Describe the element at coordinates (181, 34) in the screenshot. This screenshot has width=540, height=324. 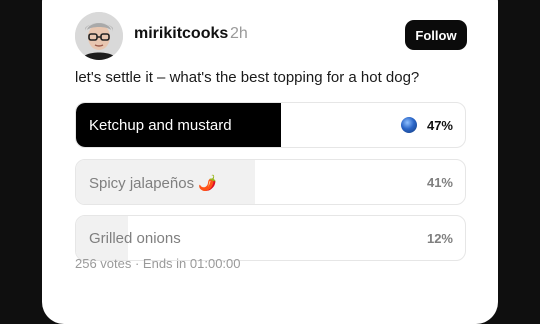
I see `username: mirikitcooks` at that location.